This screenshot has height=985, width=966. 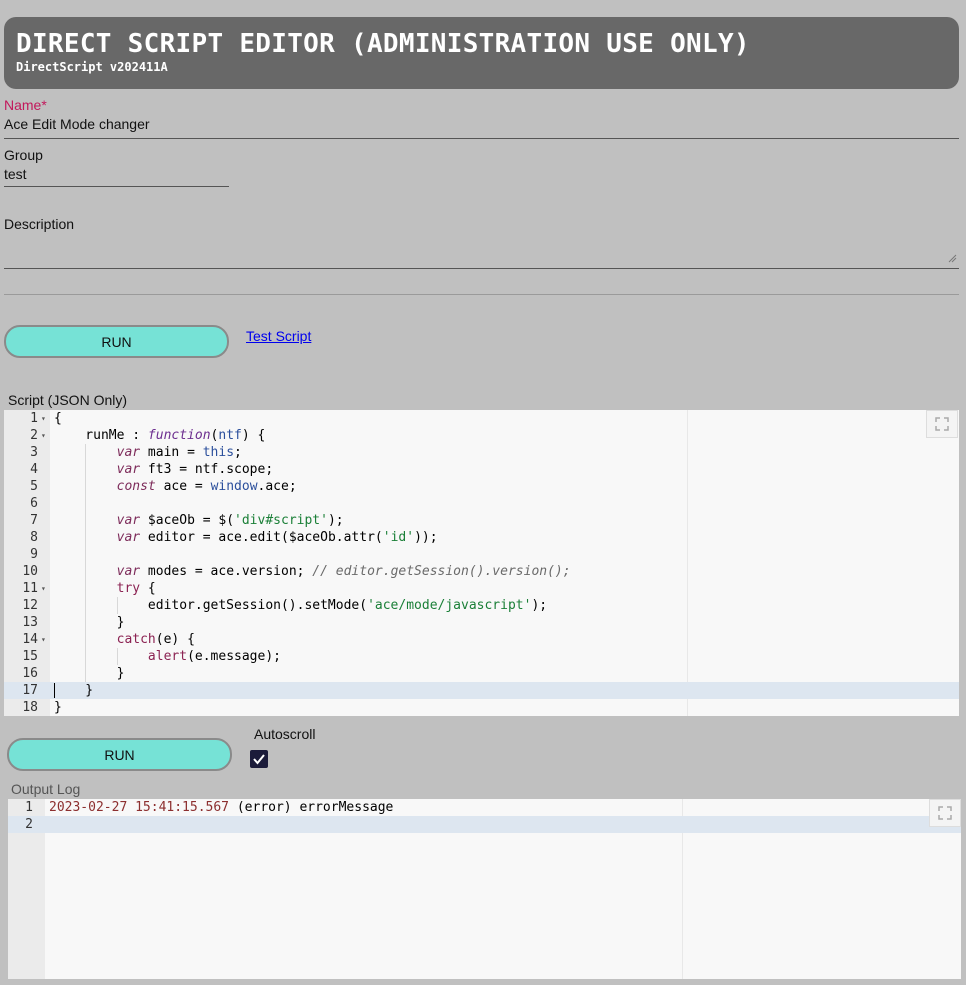 I want to click on autoscroll-checkbox, so click(x=259, y=759).